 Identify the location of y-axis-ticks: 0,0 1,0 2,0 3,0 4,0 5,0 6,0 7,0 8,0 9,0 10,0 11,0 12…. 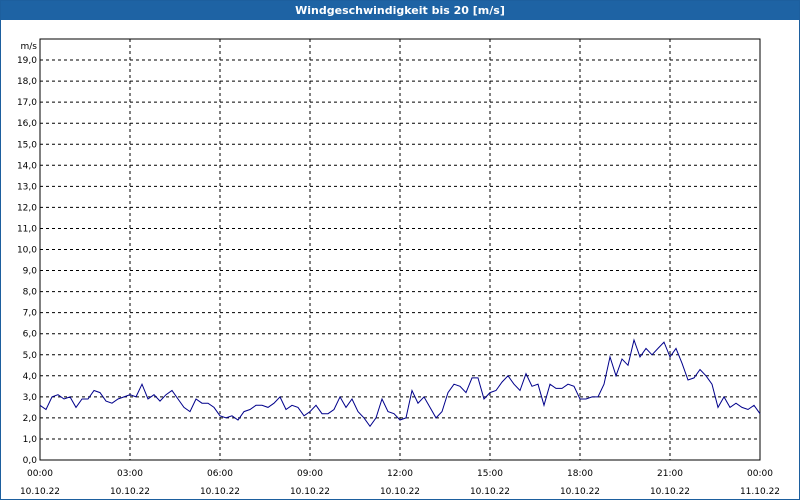
(27, 261).